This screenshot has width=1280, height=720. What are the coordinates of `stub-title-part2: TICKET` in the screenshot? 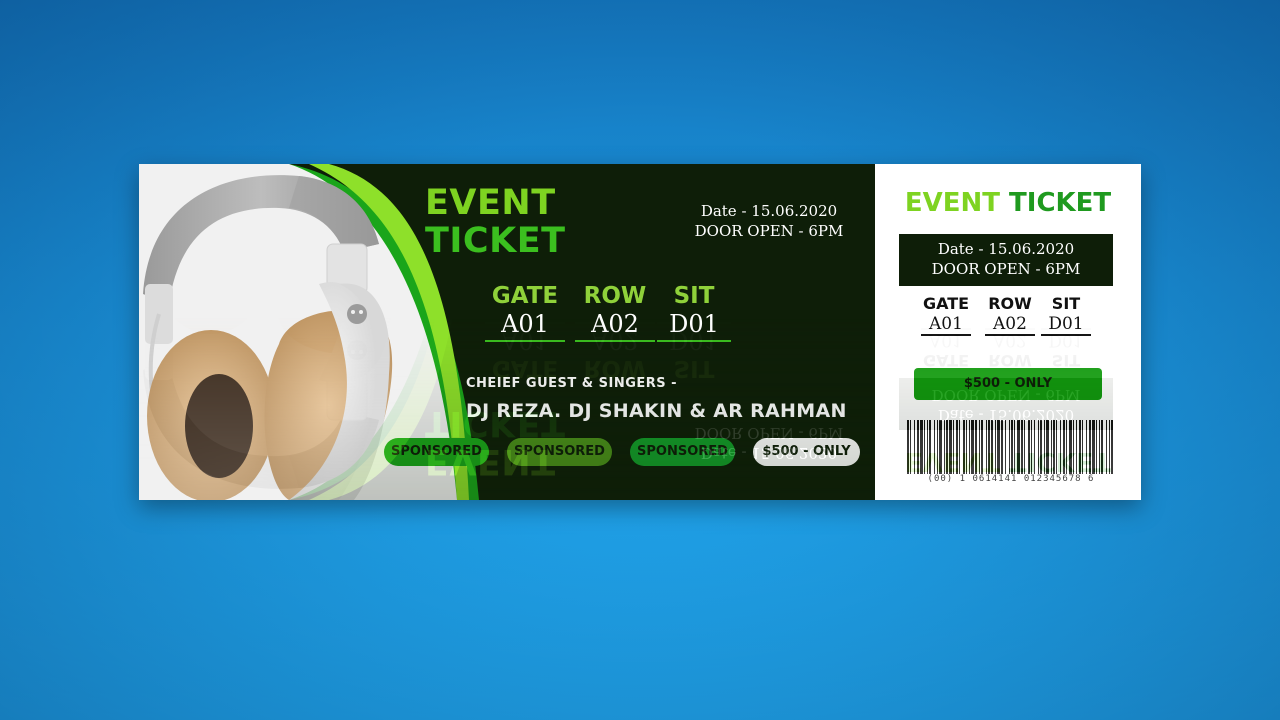 It's located at (1060, 203).